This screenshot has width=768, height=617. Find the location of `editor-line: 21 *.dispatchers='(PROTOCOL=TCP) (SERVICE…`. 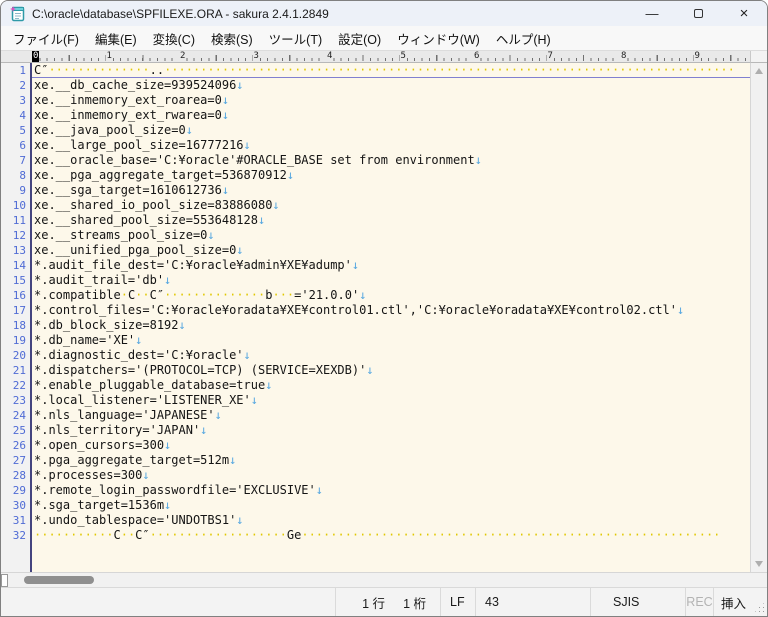

editor-line: 21 *.dispatchers='(PROTOCOL=TCP) (SERVICE… is located at coordinates (375, 370).